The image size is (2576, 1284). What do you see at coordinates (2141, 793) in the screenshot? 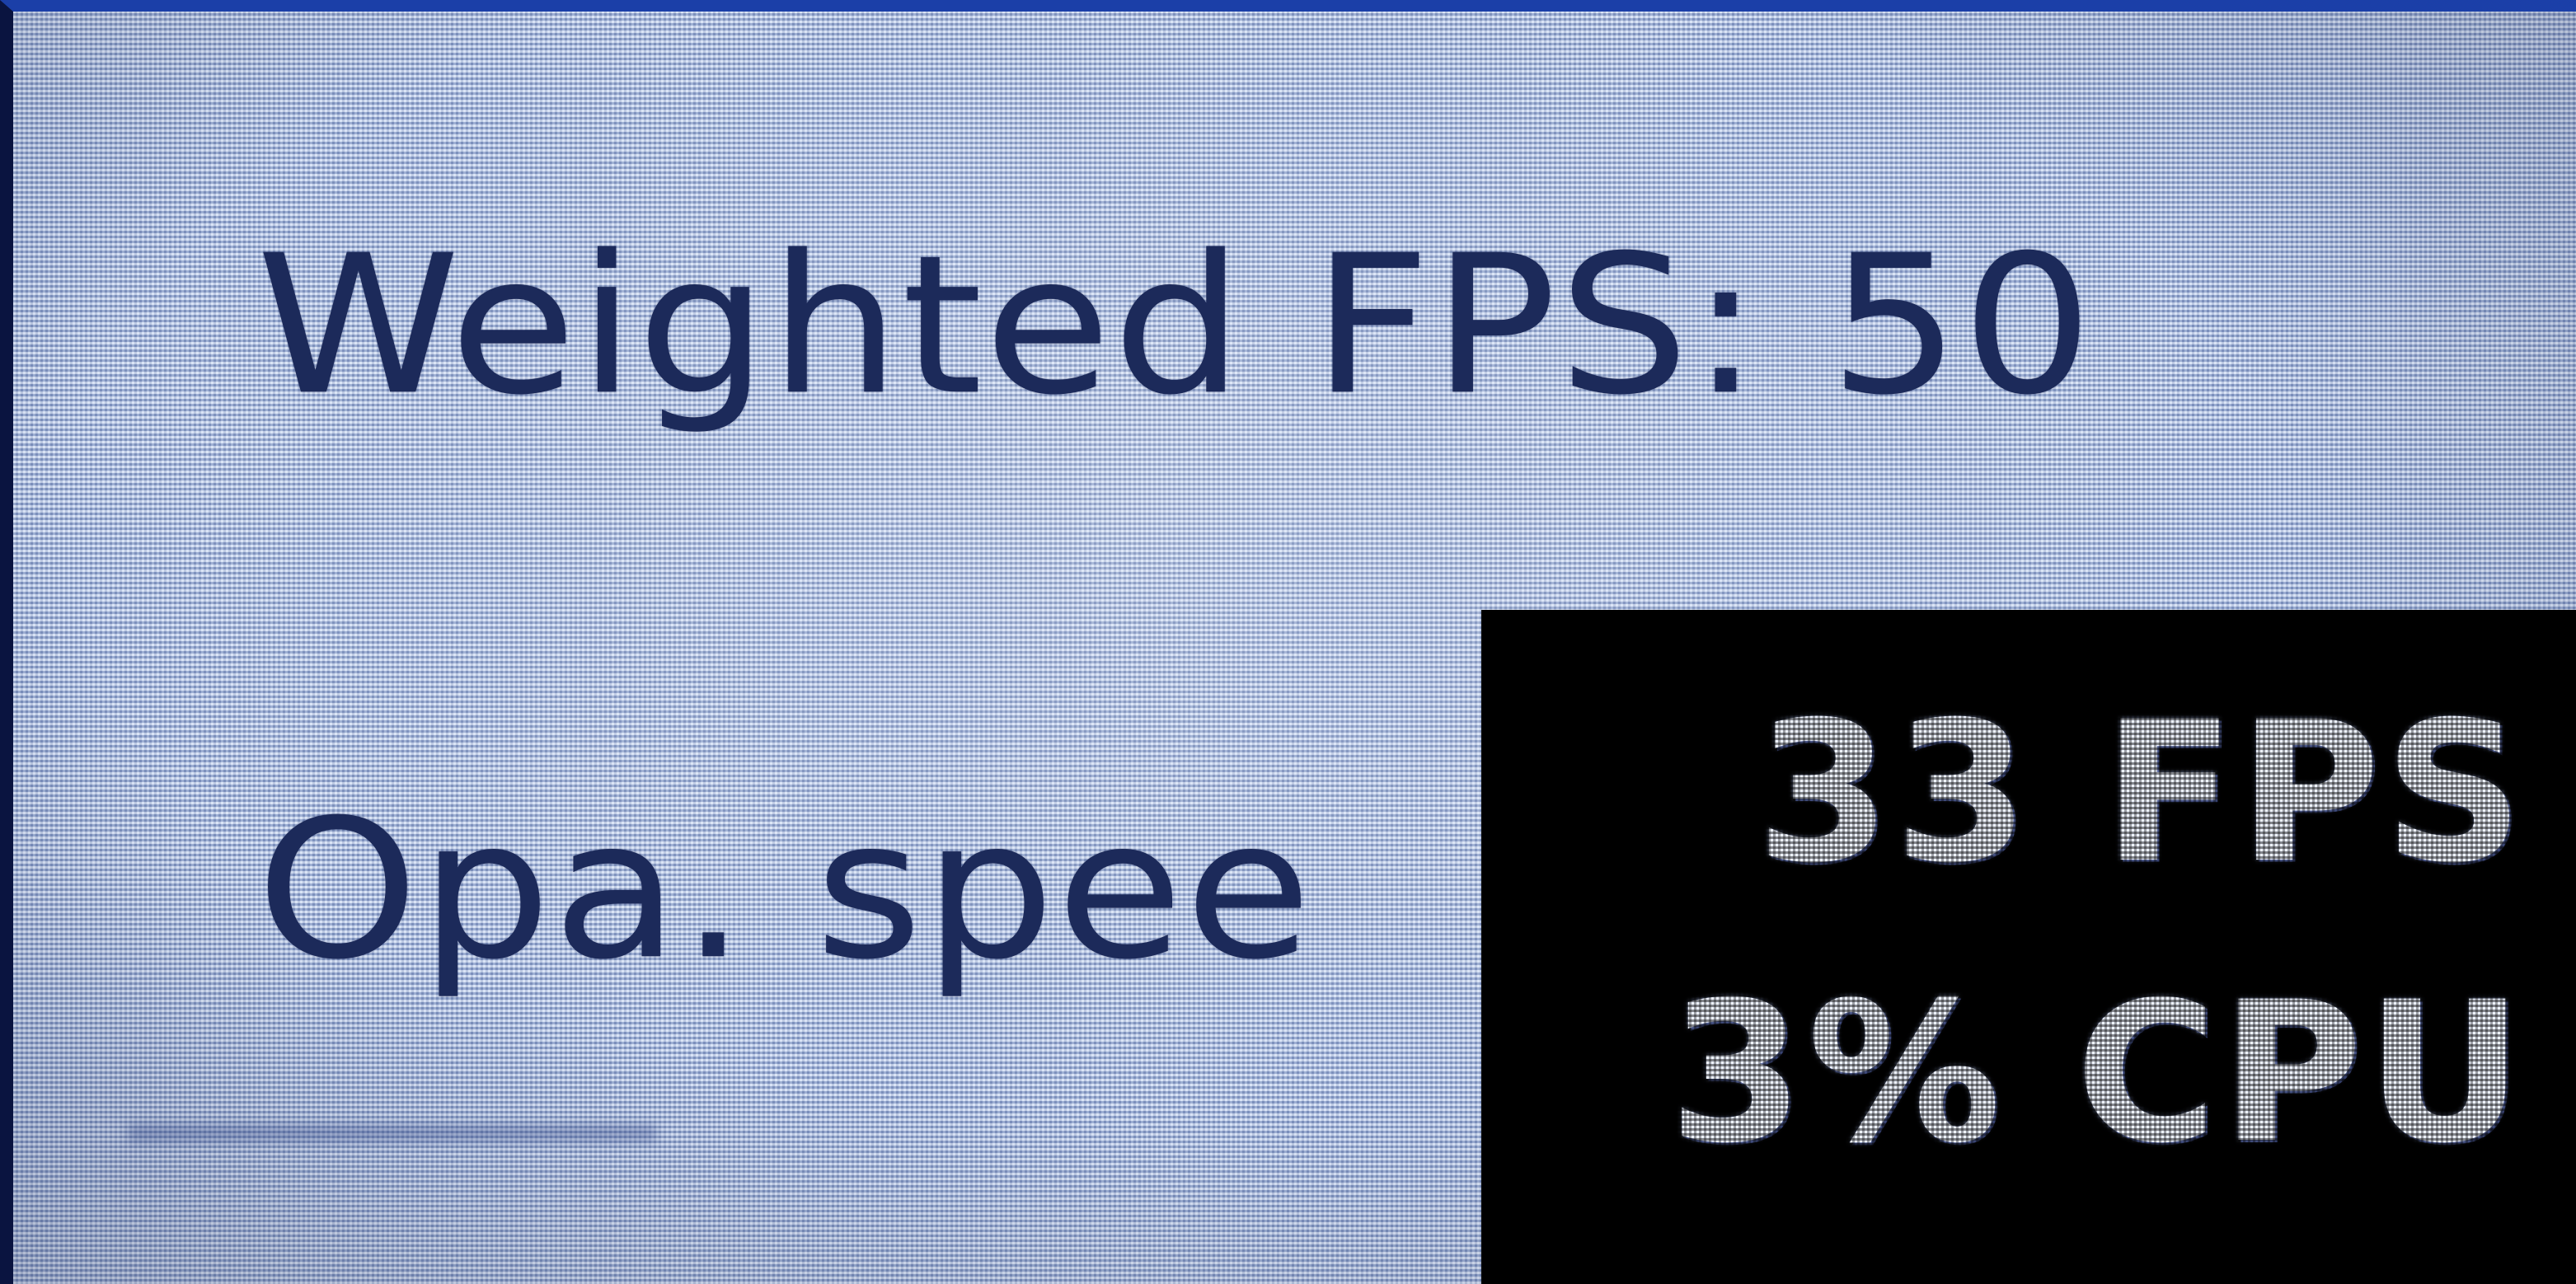
I see `perf-monitor-fps: 33 FPS` at bounding box center [2141, 793].